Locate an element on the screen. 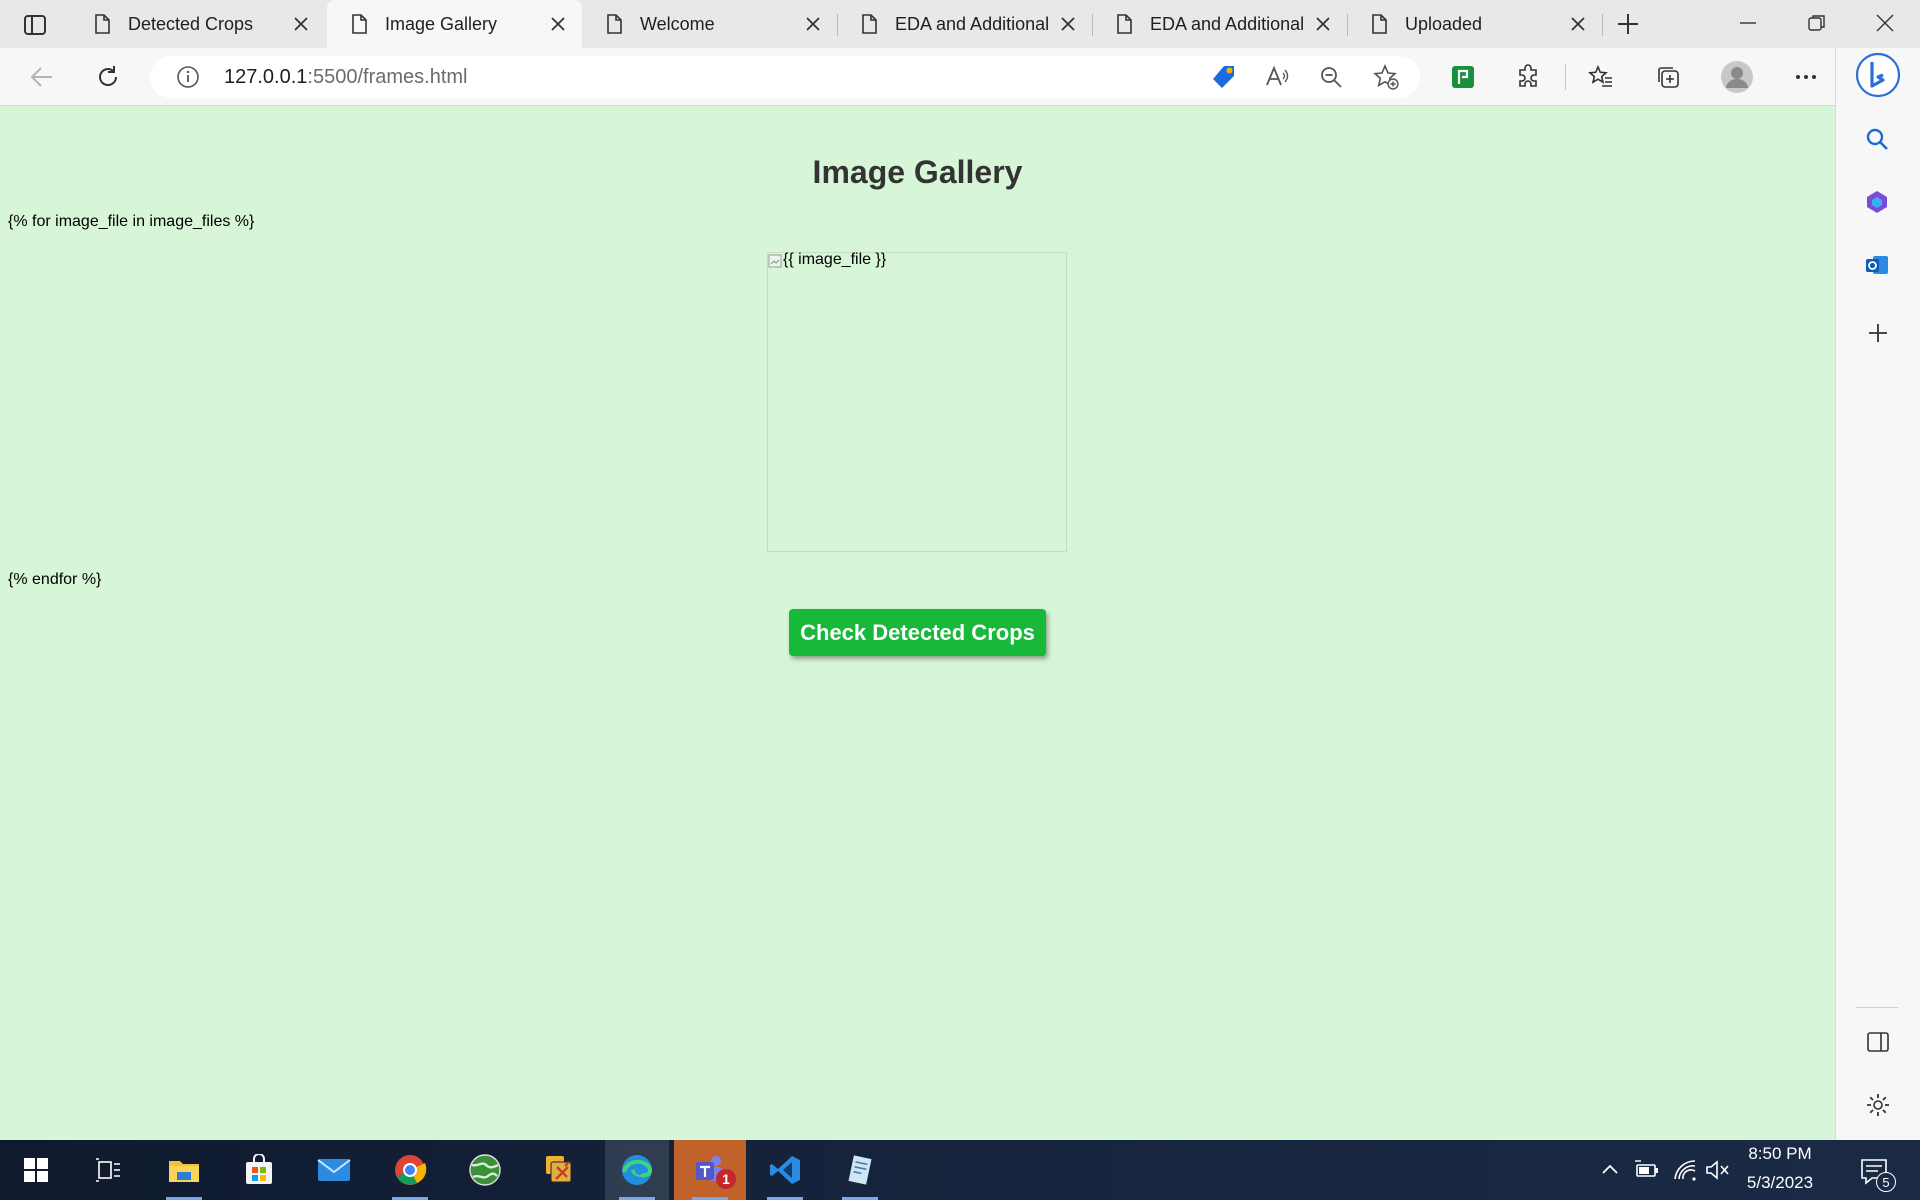 Image resolution: width=1920 pixels, height=1200 pixels. taskbar-mail is located at coordinates (334, 1170).